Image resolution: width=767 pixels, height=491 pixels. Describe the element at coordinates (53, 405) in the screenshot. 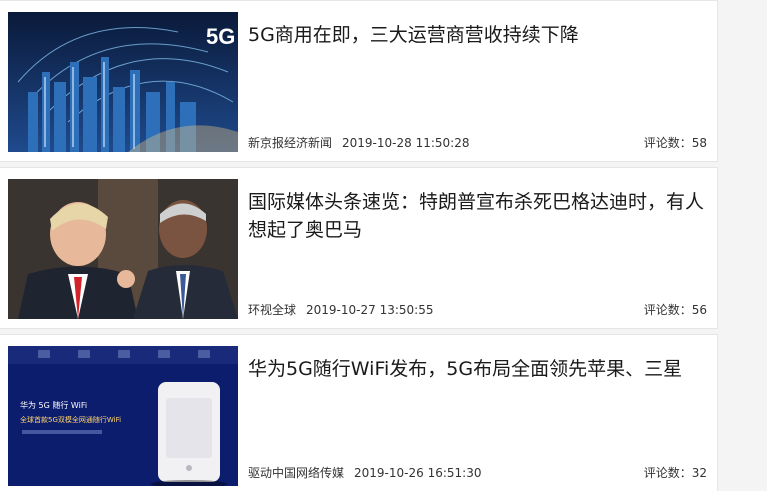

I see `image-caption-1: 华为 5G 随行 WiFi` at that location.